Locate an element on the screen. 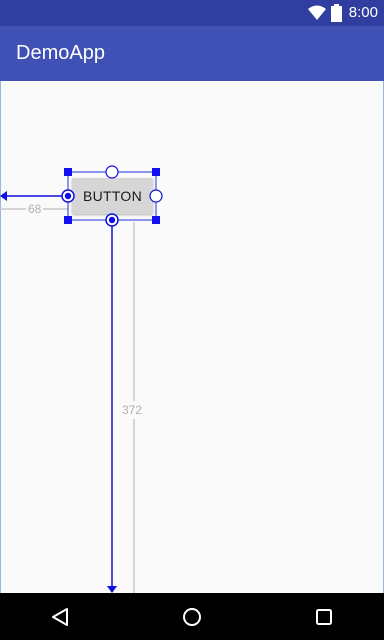  recents-icon is located at coordinates (324, 617).